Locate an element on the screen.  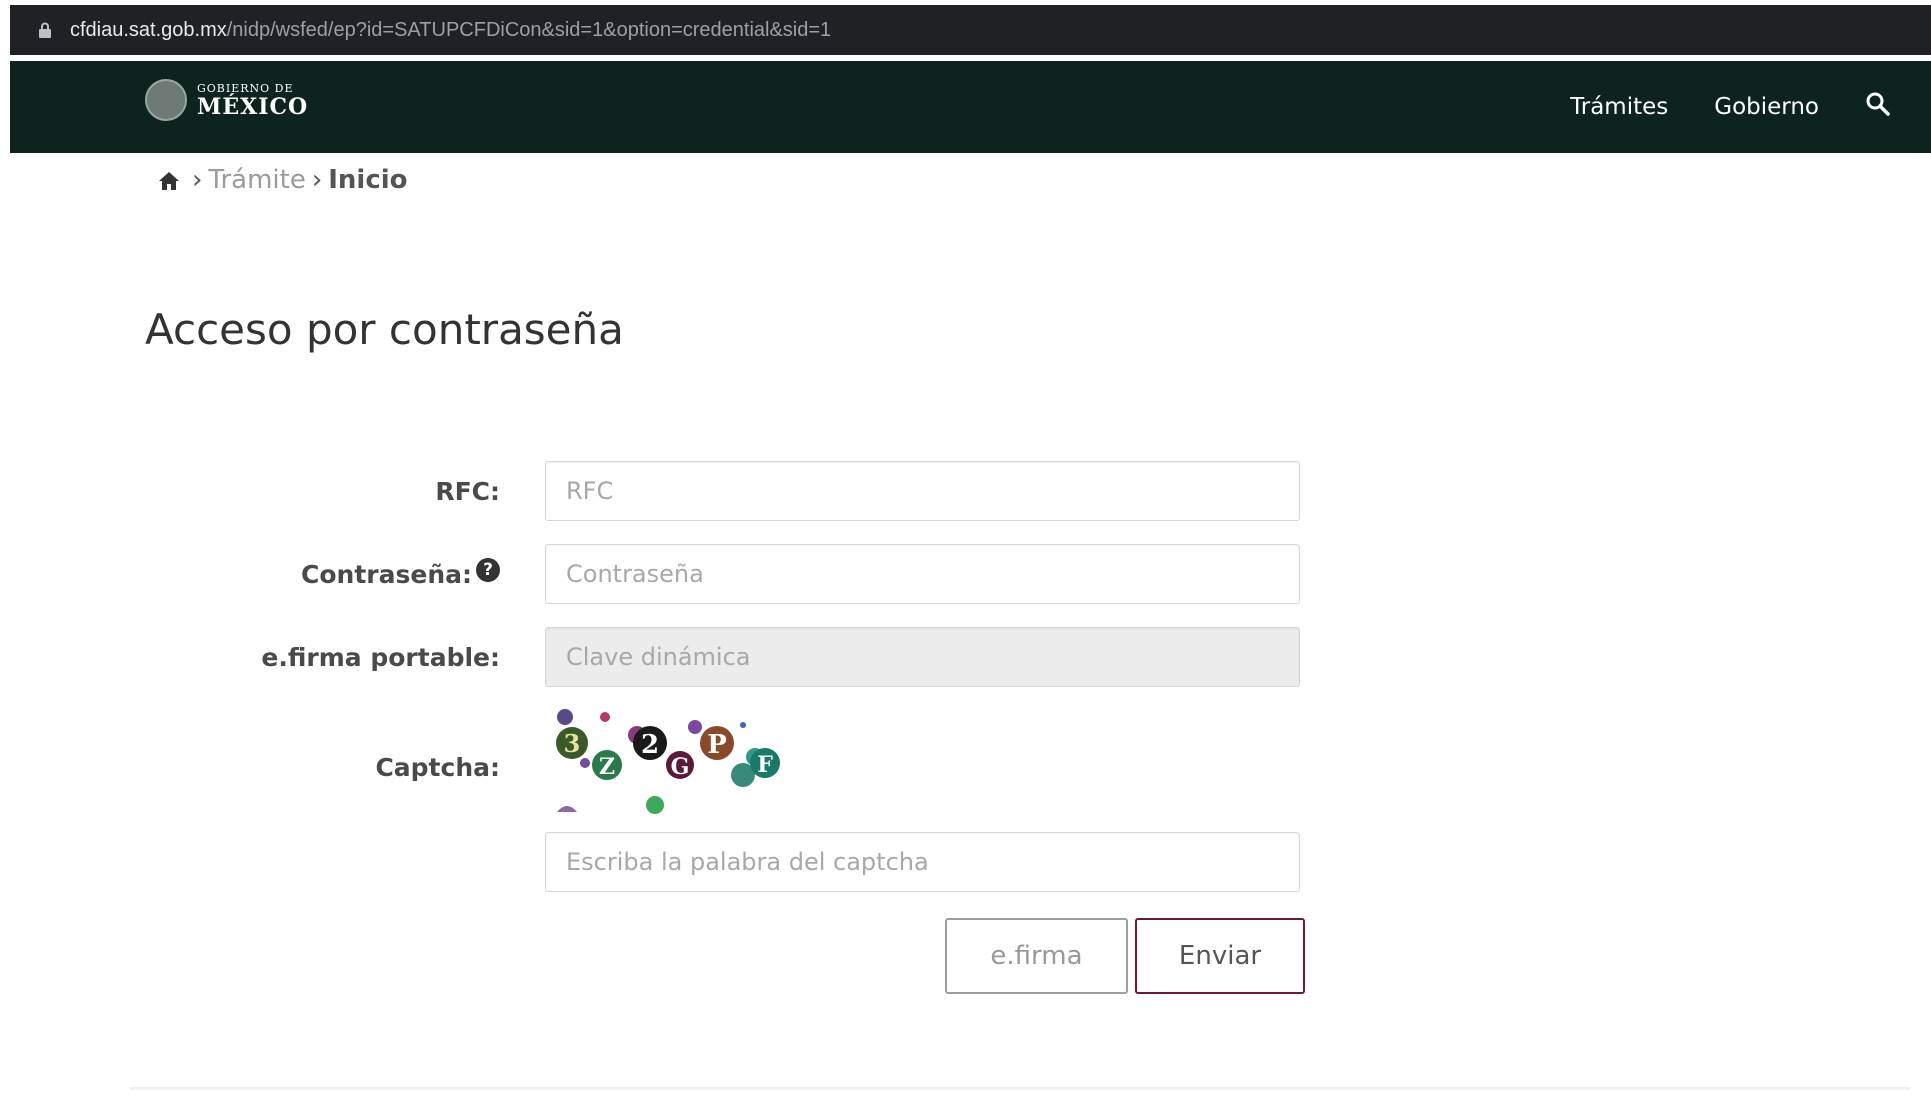
divider is located at coordinates (1020, 1088).